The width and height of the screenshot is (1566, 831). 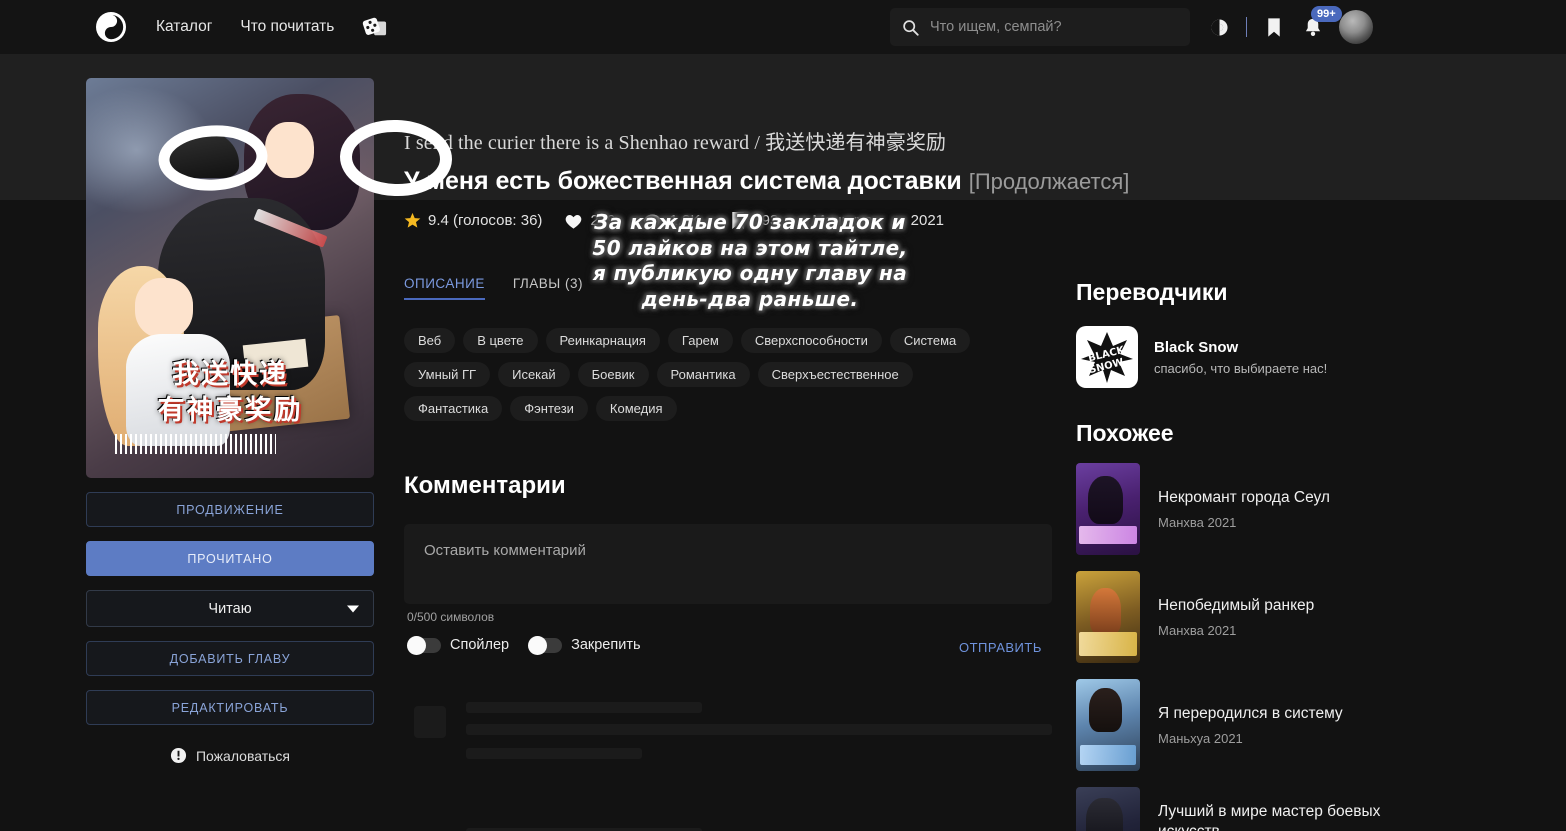 I want to click on spoiler-toggle: Спойлер, so click(x=458, y=645).